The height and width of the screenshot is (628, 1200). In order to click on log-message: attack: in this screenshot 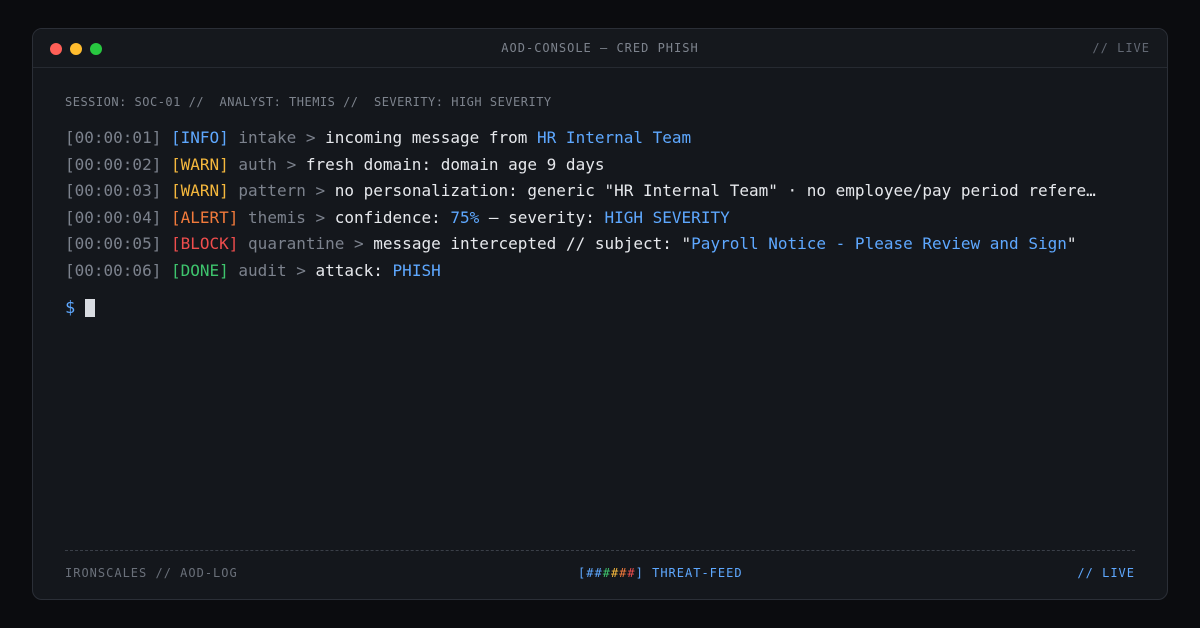, I will do `click(354, 270)`.